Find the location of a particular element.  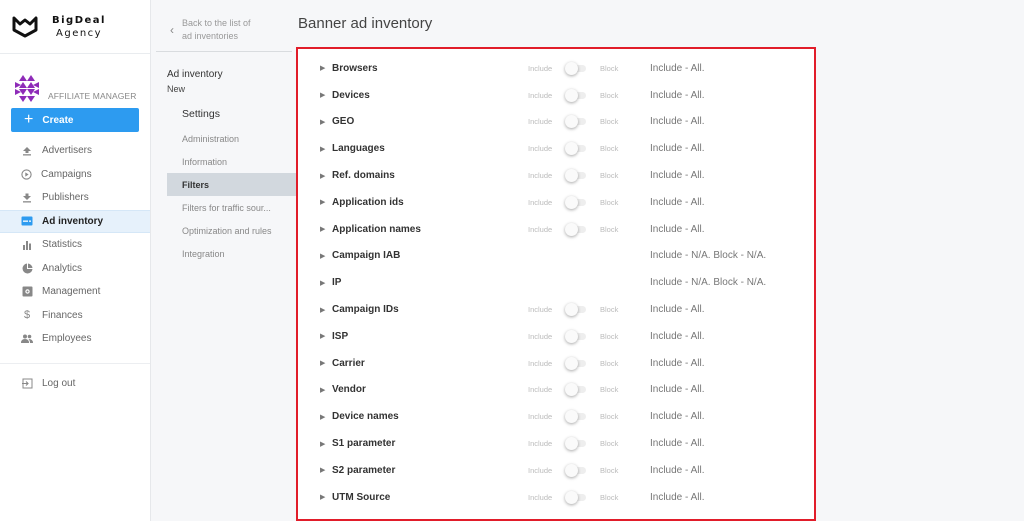

nav-item-management: Management is located at coordinates (75, 292).